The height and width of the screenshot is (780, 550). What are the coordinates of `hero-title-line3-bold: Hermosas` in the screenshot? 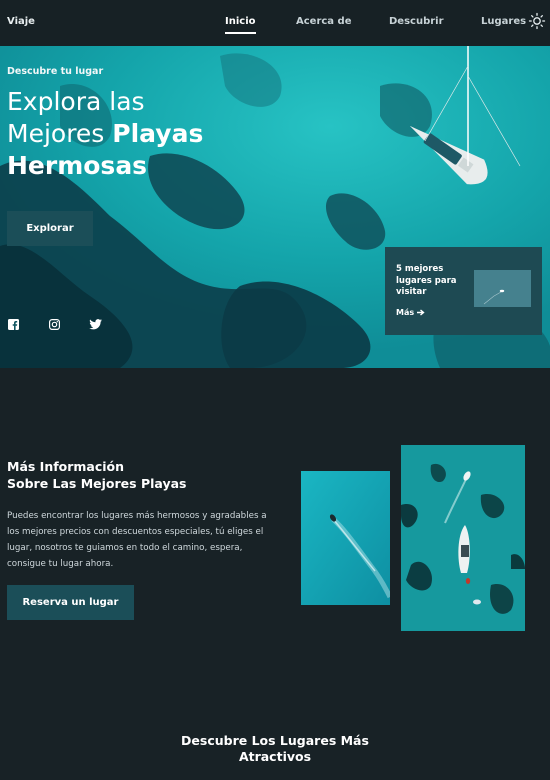 It's located at (77, 165).